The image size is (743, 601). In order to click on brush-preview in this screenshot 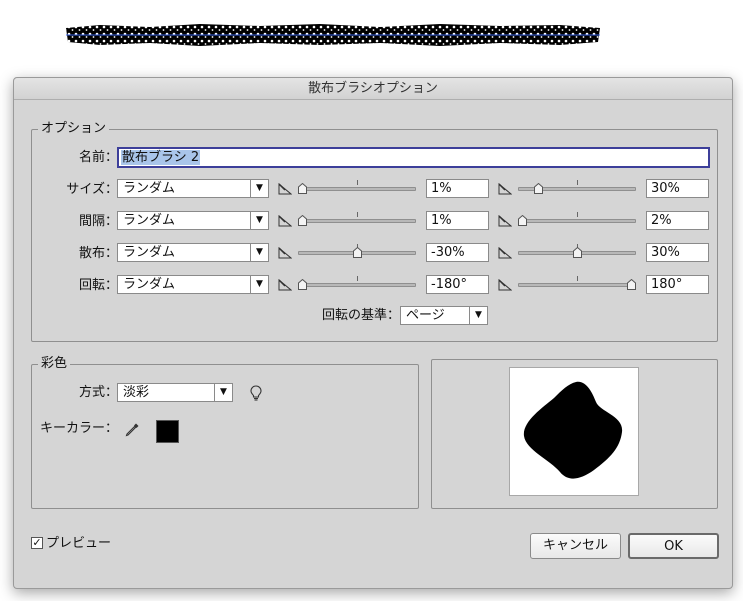, I will do `click(574, 431)`.